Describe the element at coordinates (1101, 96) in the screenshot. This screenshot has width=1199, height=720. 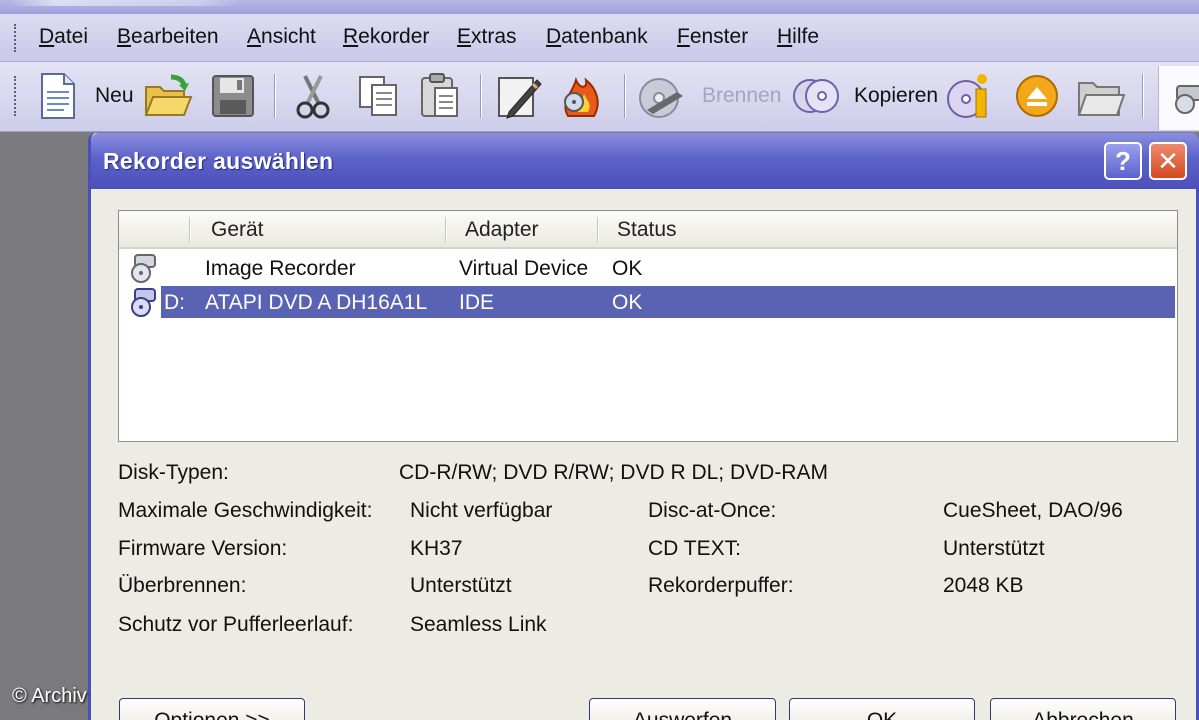
I see `open-icon` at that location.